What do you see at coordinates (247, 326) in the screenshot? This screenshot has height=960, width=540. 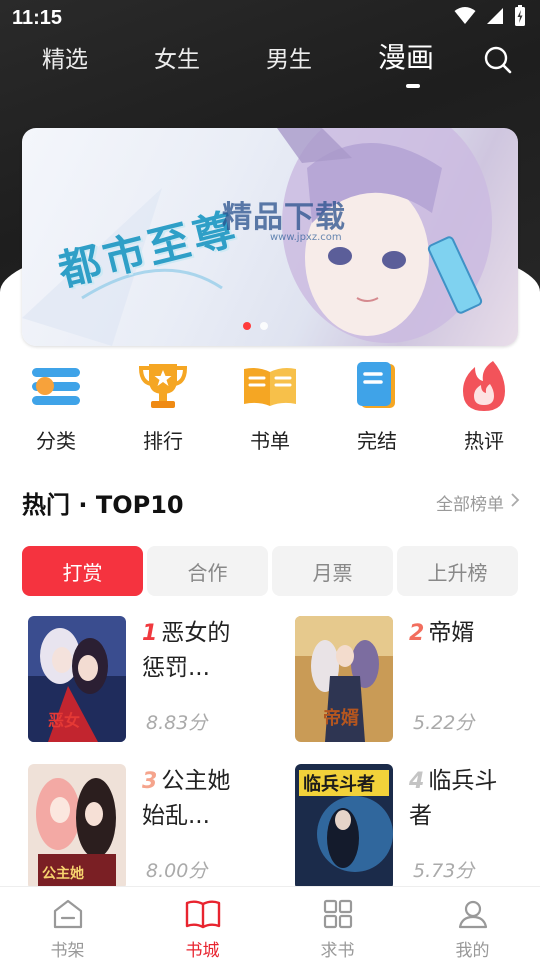 I see `banner-dot-active` at bounding box center [247, 326].